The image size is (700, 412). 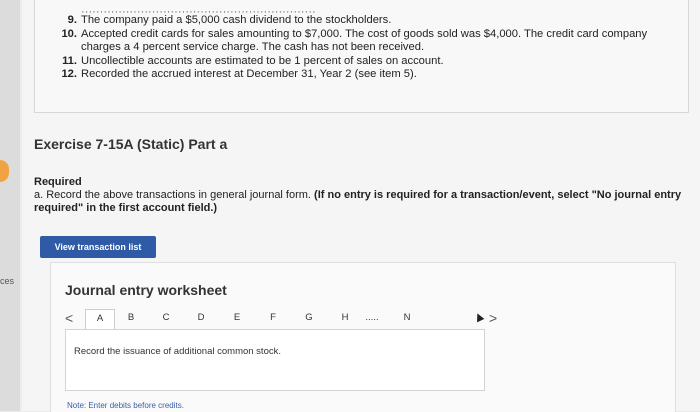 I want to click on transaction-number: 12., so click(x=69, y=74).